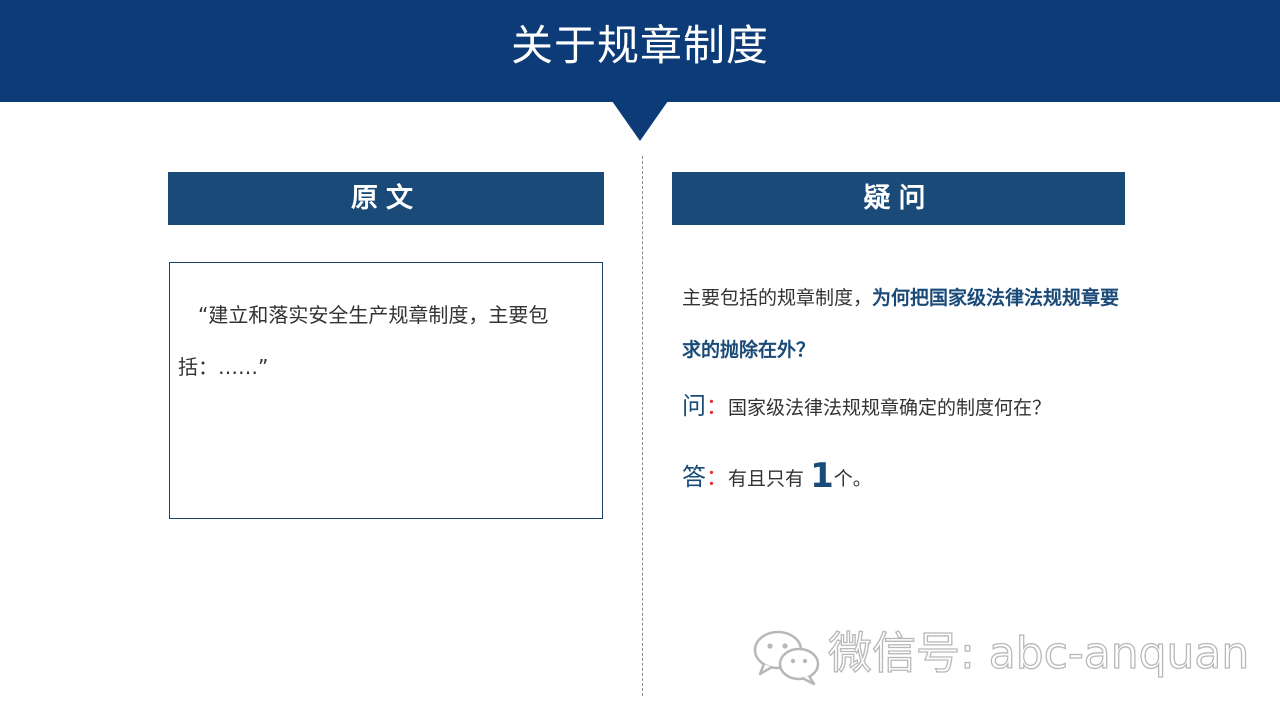 This screenshot has height=720, width=1280. I want to click on ask-line: 问：国家级法律法规规章确定的制度何在？, so click(922, 407).